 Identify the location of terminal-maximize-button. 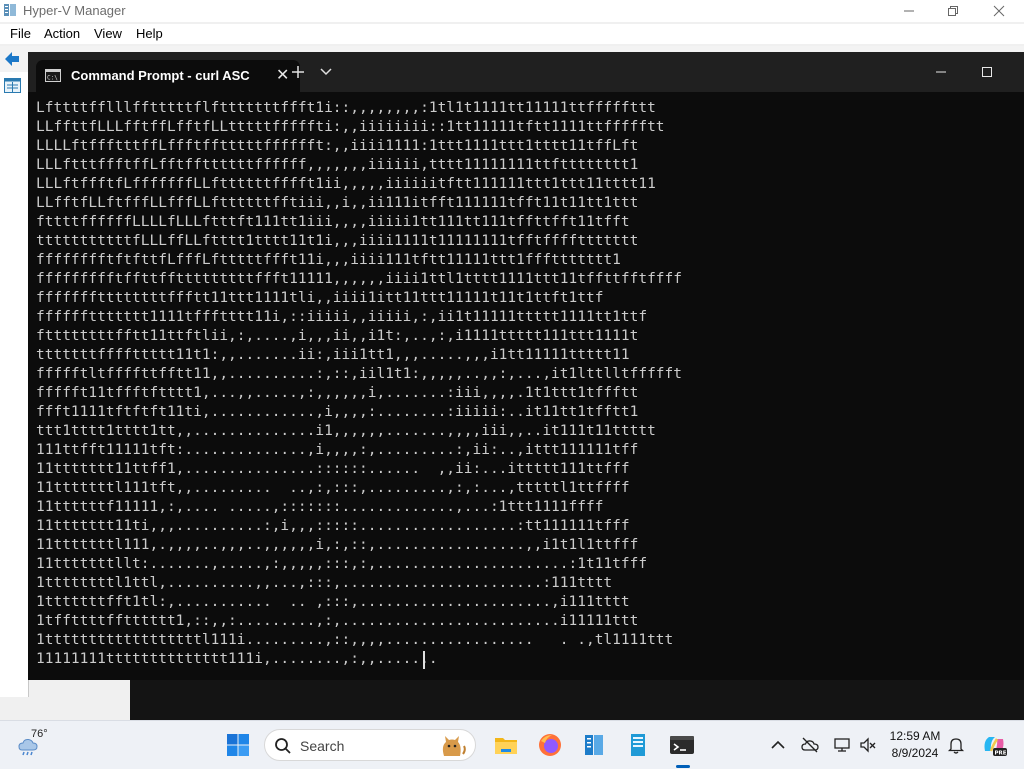
(987, 72).